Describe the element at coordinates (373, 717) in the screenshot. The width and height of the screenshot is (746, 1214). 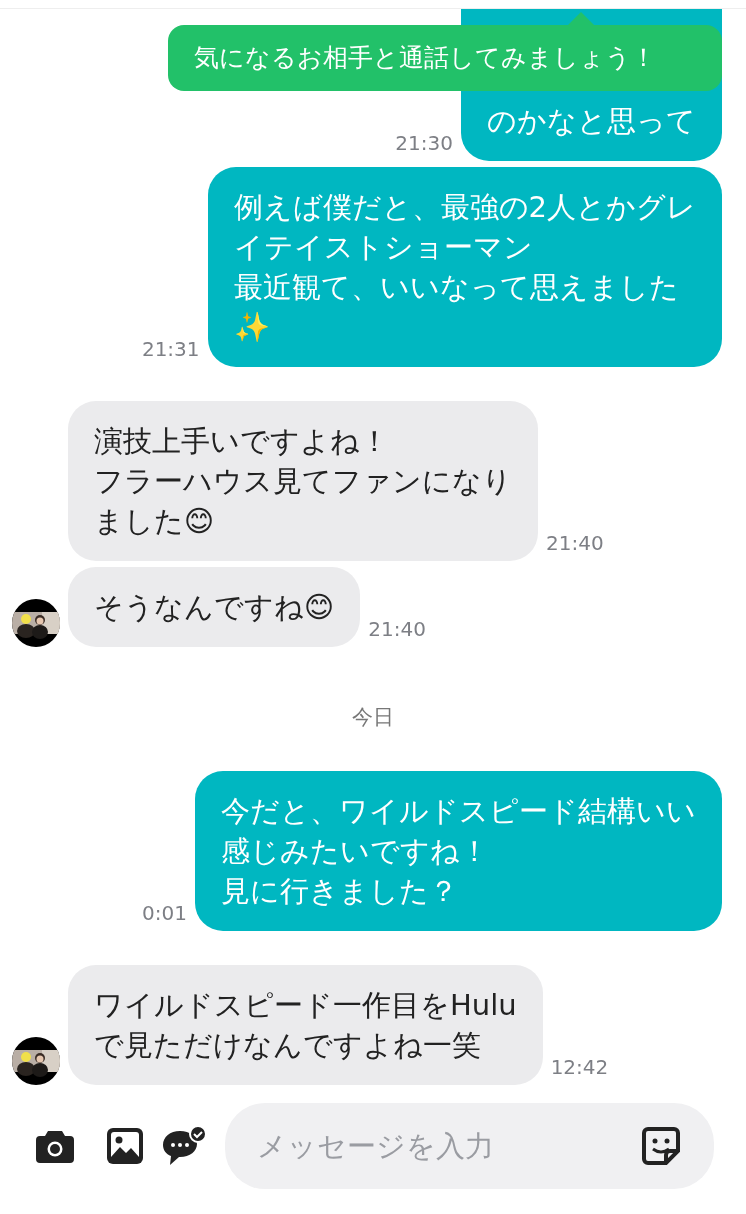
I see `date-label: 今日` at that location.